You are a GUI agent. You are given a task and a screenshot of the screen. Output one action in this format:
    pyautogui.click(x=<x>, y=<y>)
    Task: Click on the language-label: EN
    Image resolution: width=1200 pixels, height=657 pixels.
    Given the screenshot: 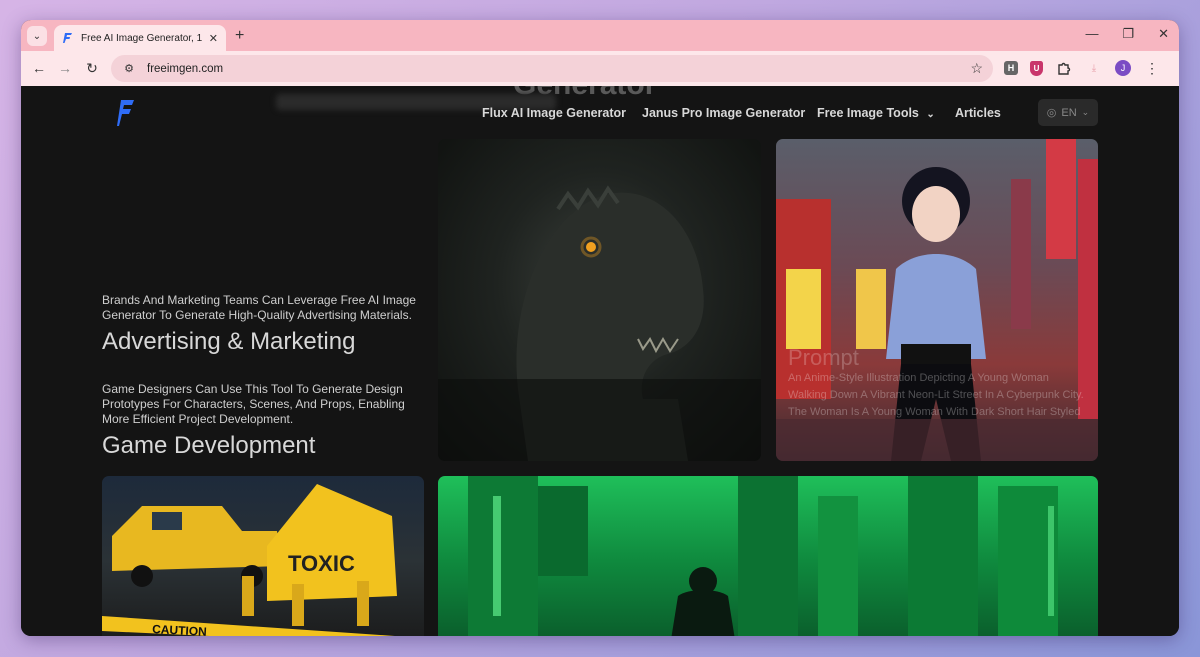 What is the action you would take?
    pyautogui.click(x=1069, y=112)
    